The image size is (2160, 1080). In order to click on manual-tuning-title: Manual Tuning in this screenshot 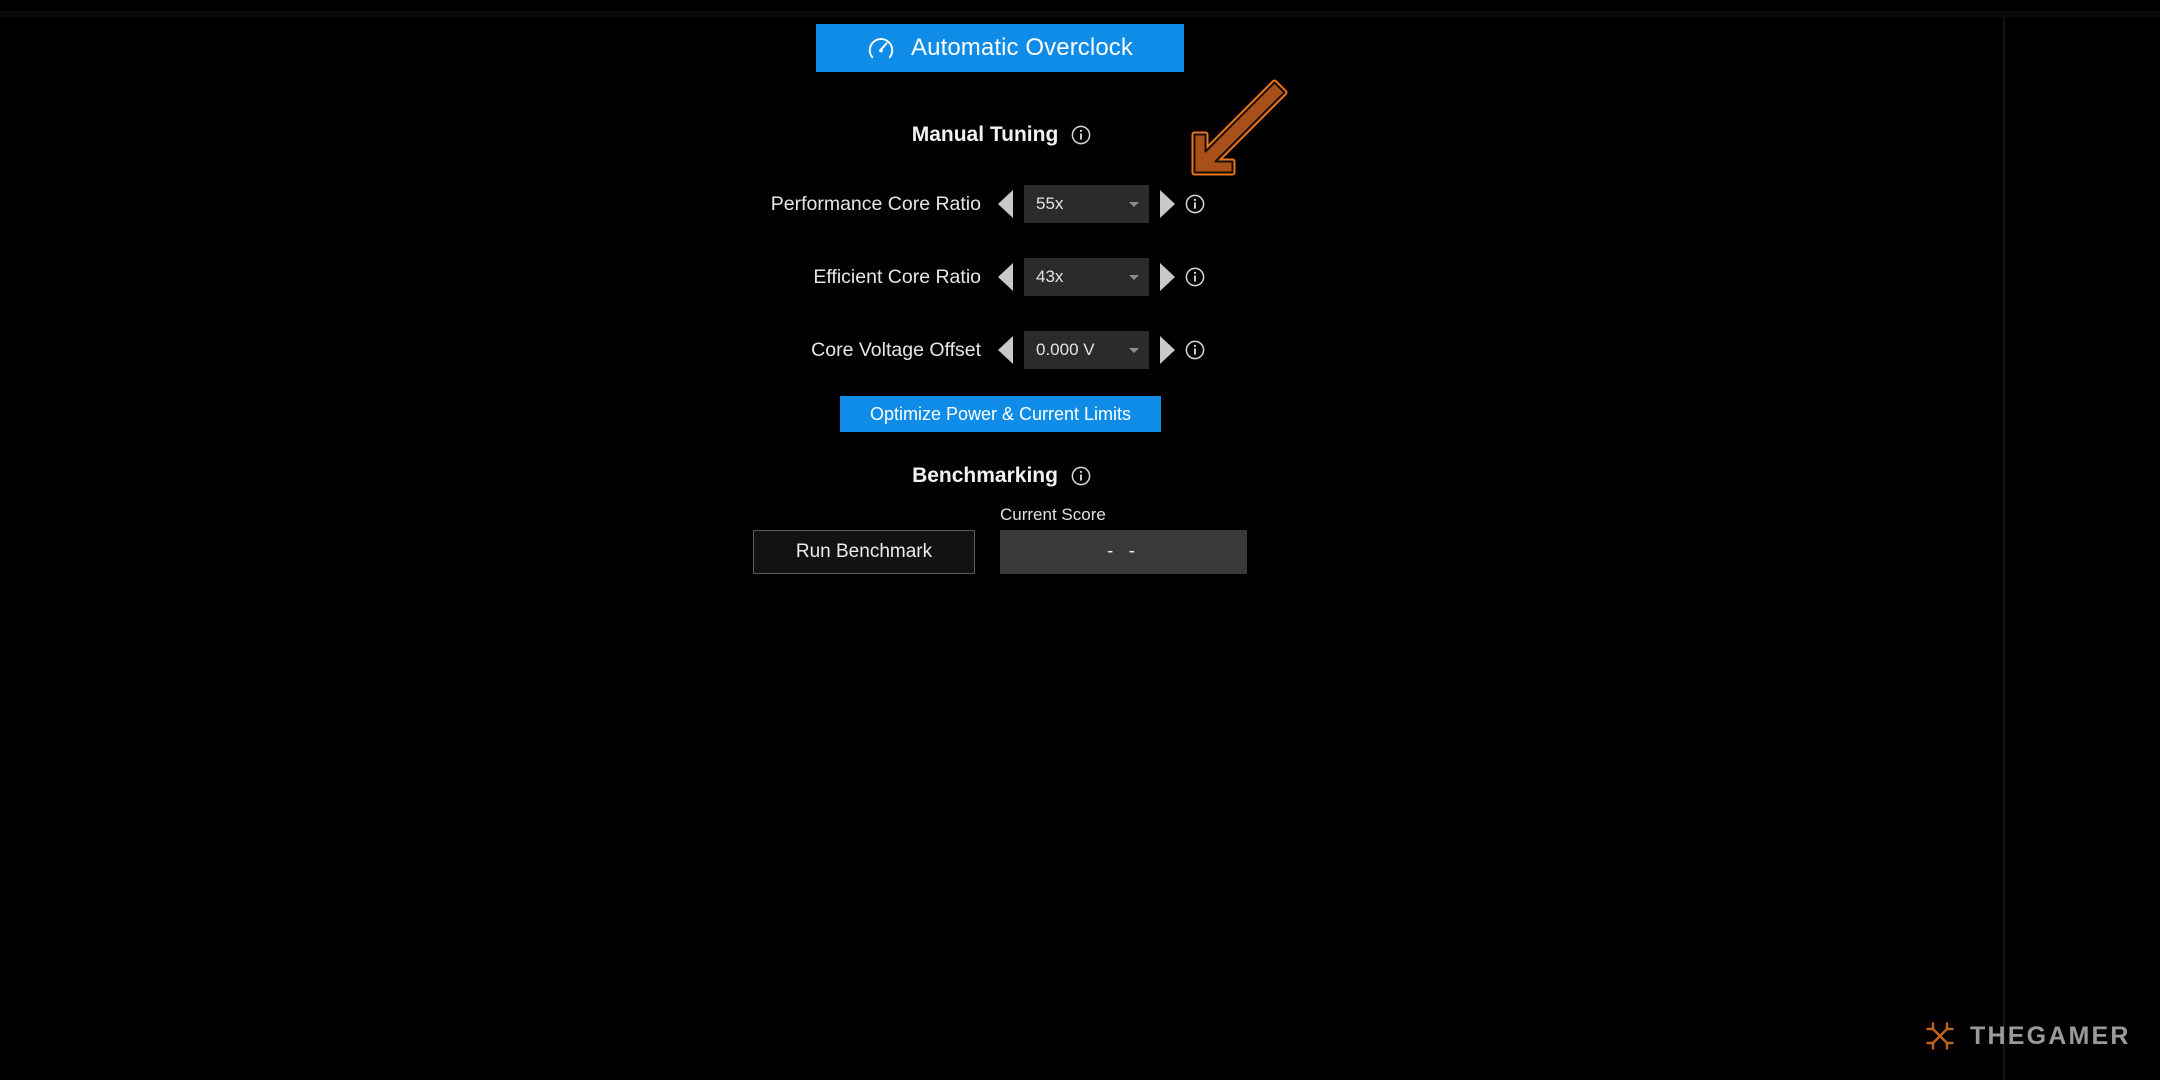, I will do `click(985, 134)`.